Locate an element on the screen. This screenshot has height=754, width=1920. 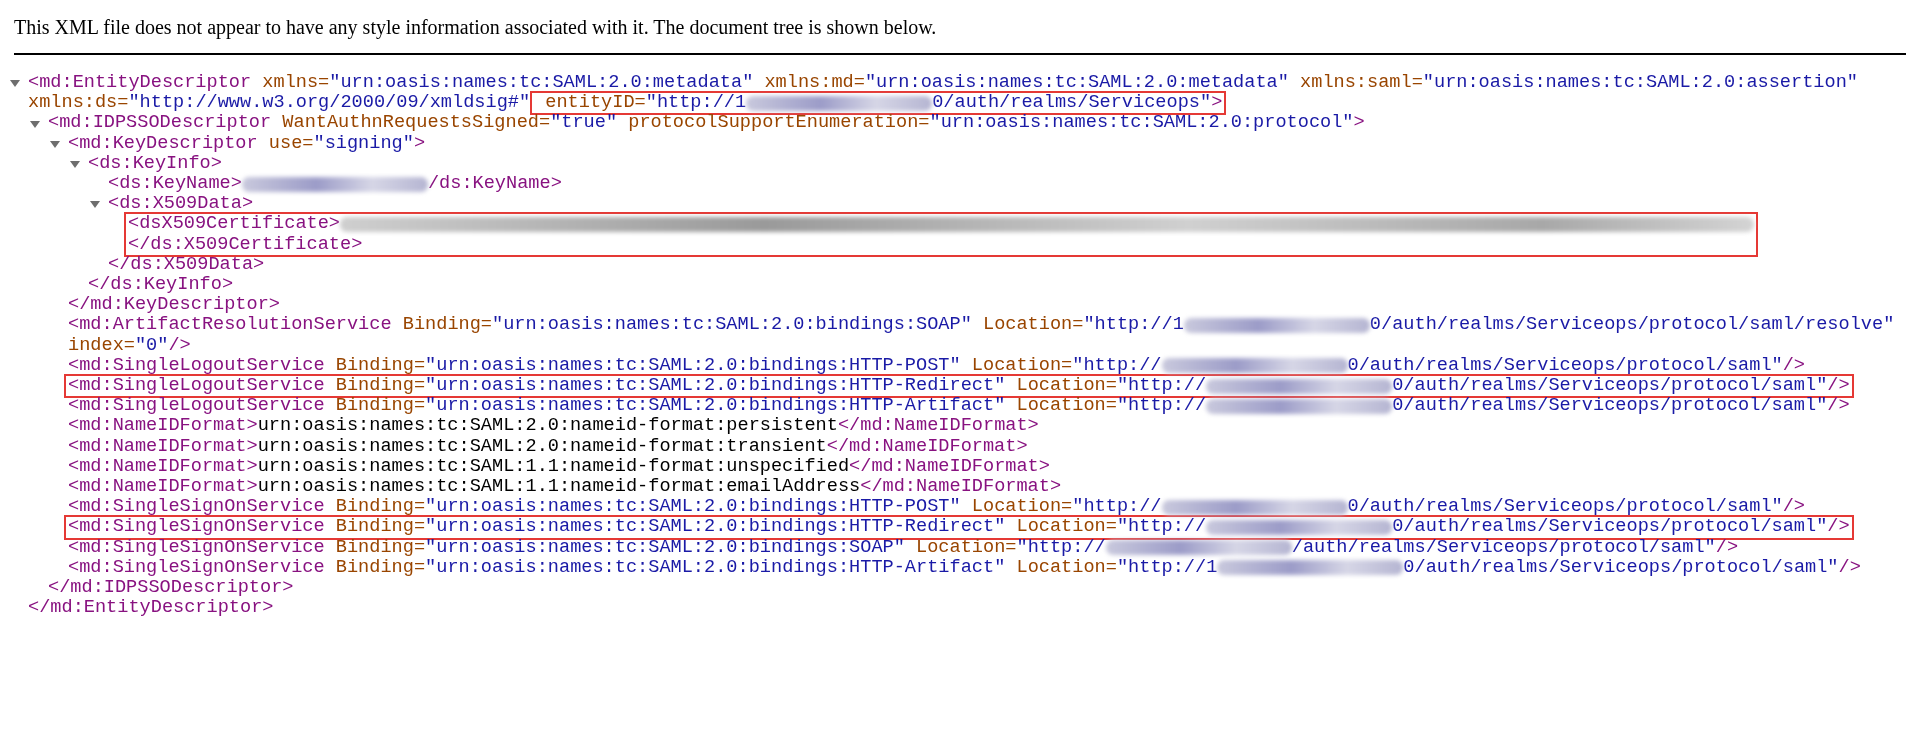
xml-tag: <ds is located at coordinates (145, 224).